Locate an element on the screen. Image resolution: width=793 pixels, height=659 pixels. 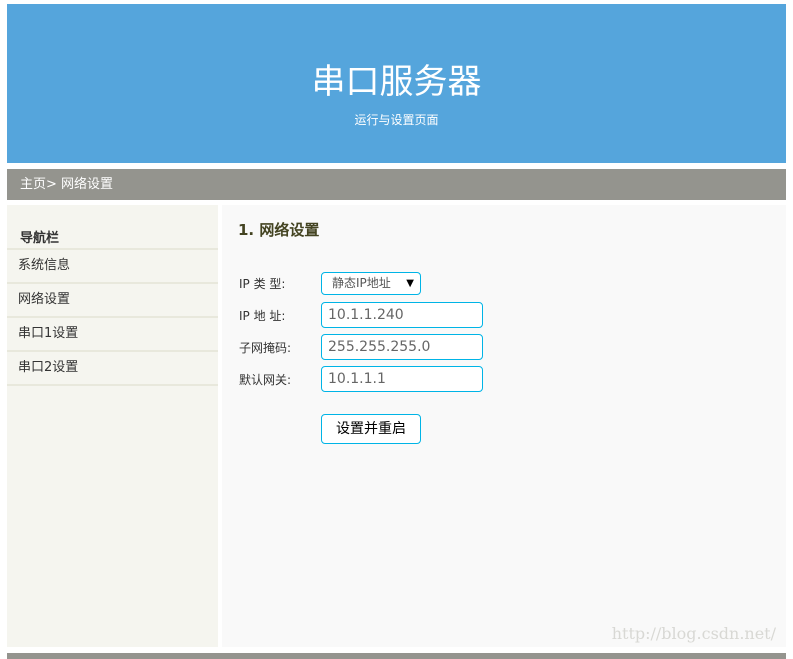
page-footer is located at coordinates (396, 656).